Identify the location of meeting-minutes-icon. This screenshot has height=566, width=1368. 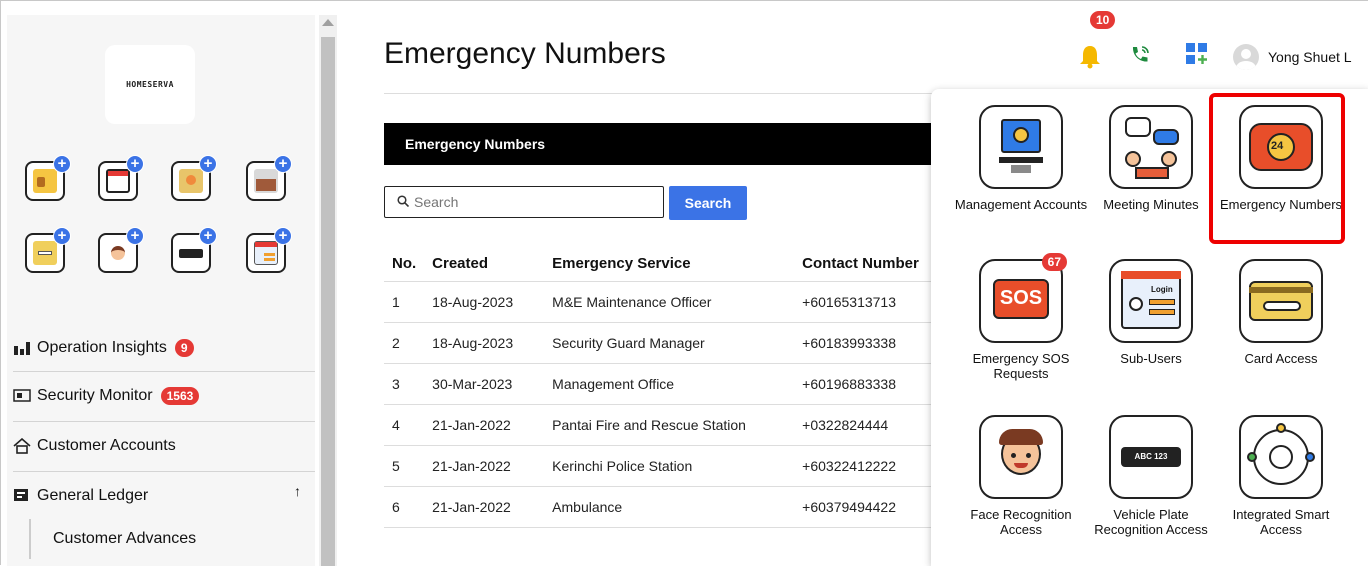
(1151, 147).